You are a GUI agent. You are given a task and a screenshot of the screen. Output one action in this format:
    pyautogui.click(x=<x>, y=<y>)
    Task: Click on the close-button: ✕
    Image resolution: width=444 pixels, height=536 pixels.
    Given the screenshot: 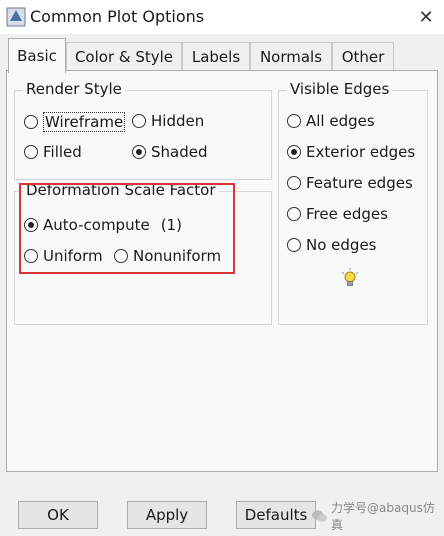 What is the action you would take?
    pyautogui.click(x=426, y=17)
    